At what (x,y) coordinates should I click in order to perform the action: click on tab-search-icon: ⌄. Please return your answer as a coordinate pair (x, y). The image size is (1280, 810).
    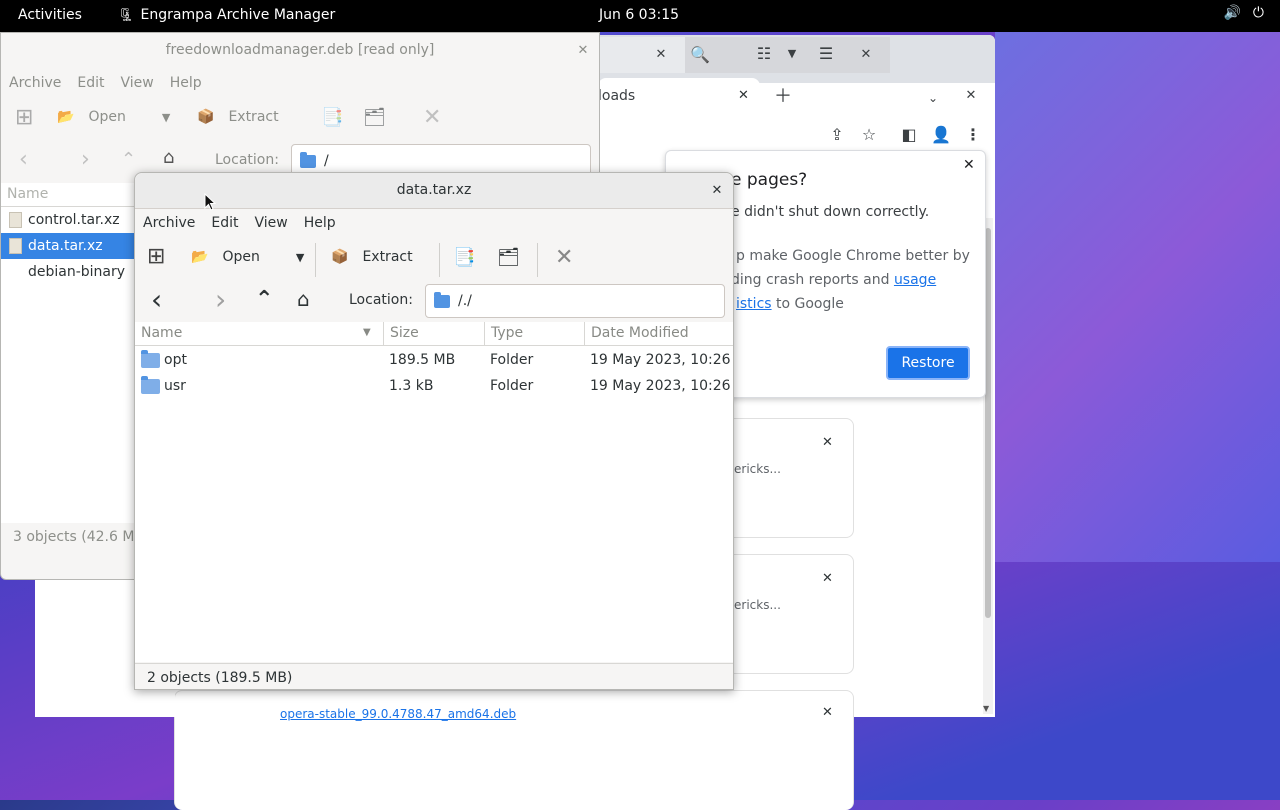
    Looking at the image, I should click on (933, 98).